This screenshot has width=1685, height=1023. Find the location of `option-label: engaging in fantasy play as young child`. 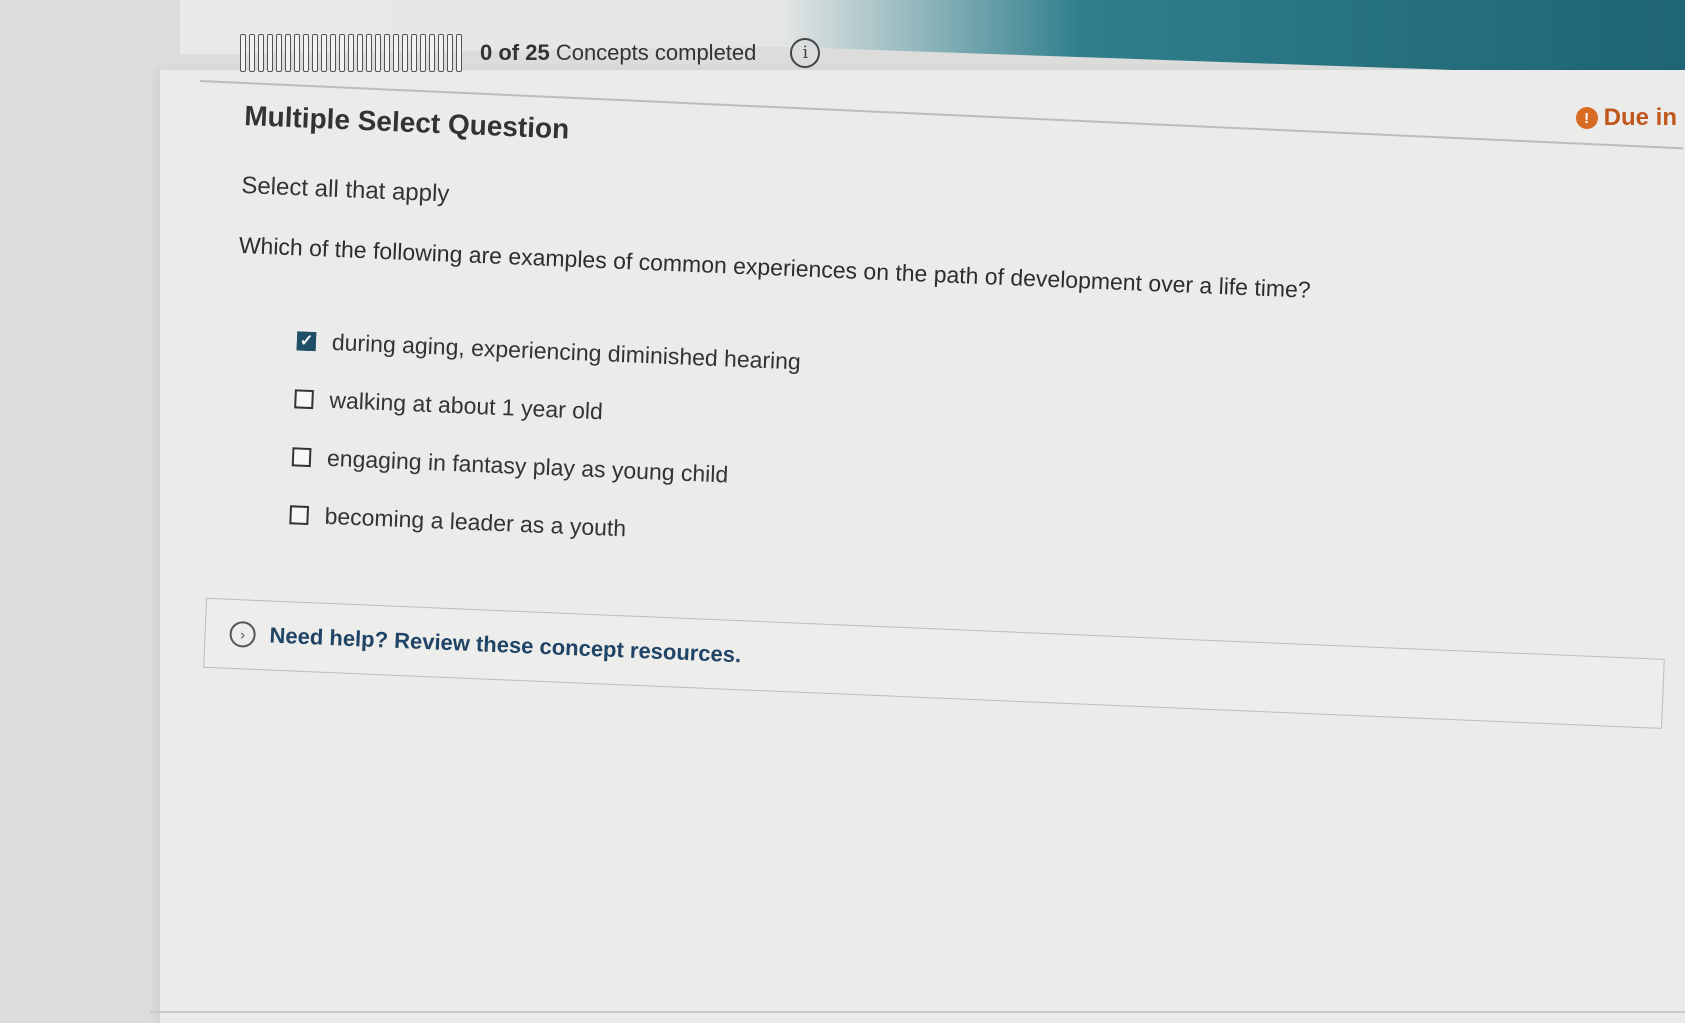

option-label: engaging in fantasy play as young child is located at coordinates (527, 466).